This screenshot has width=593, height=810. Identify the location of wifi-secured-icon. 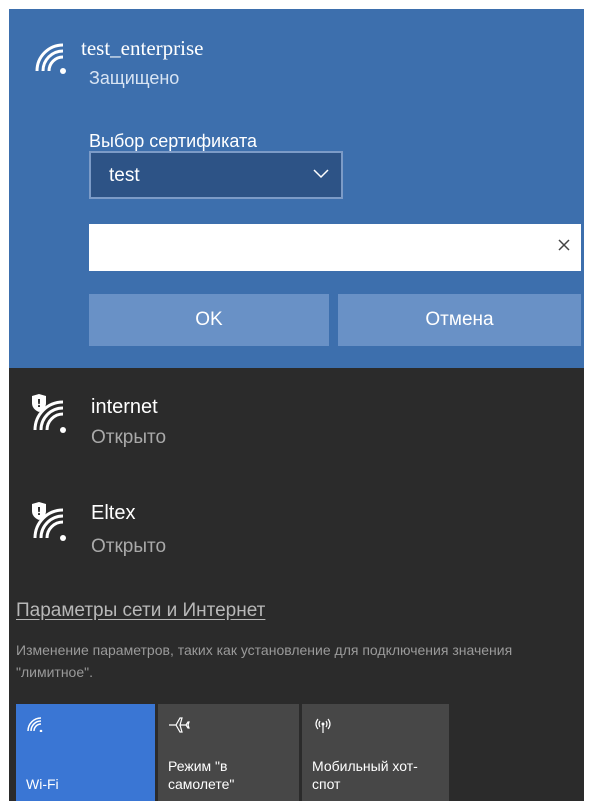
(50, 58).